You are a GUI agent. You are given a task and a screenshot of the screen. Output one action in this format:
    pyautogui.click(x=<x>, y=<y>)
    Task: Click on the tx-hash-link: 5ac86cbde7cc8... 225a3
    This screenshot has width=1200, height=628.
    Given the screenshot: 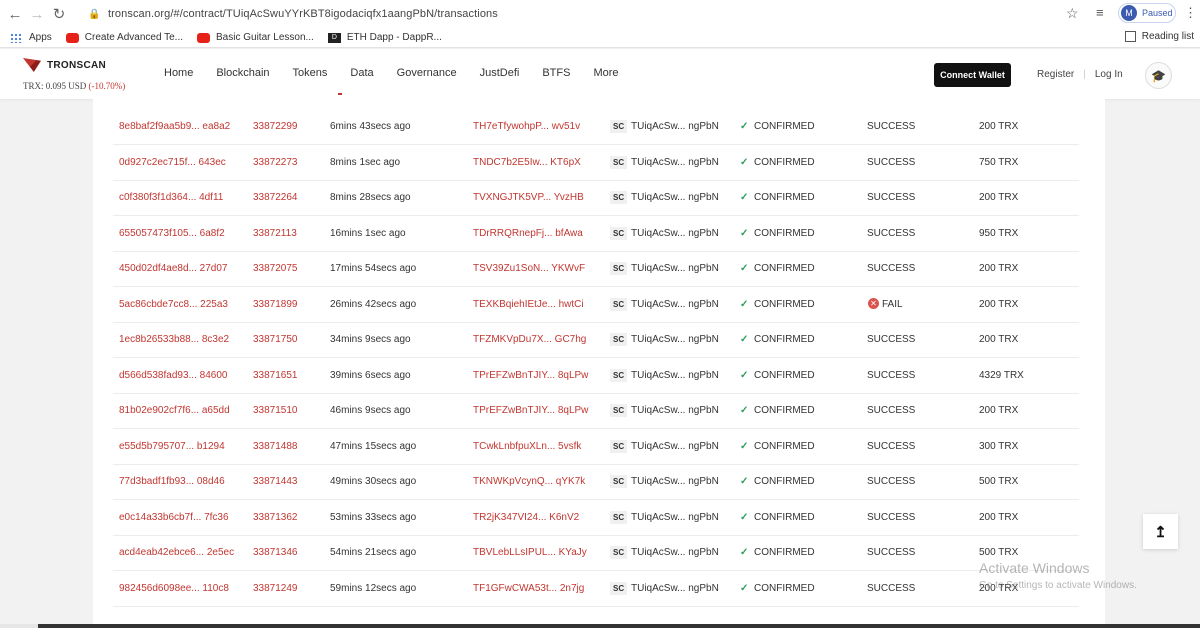 What is the action you would take?
    pyautogui.click(x=173, y=304)
    